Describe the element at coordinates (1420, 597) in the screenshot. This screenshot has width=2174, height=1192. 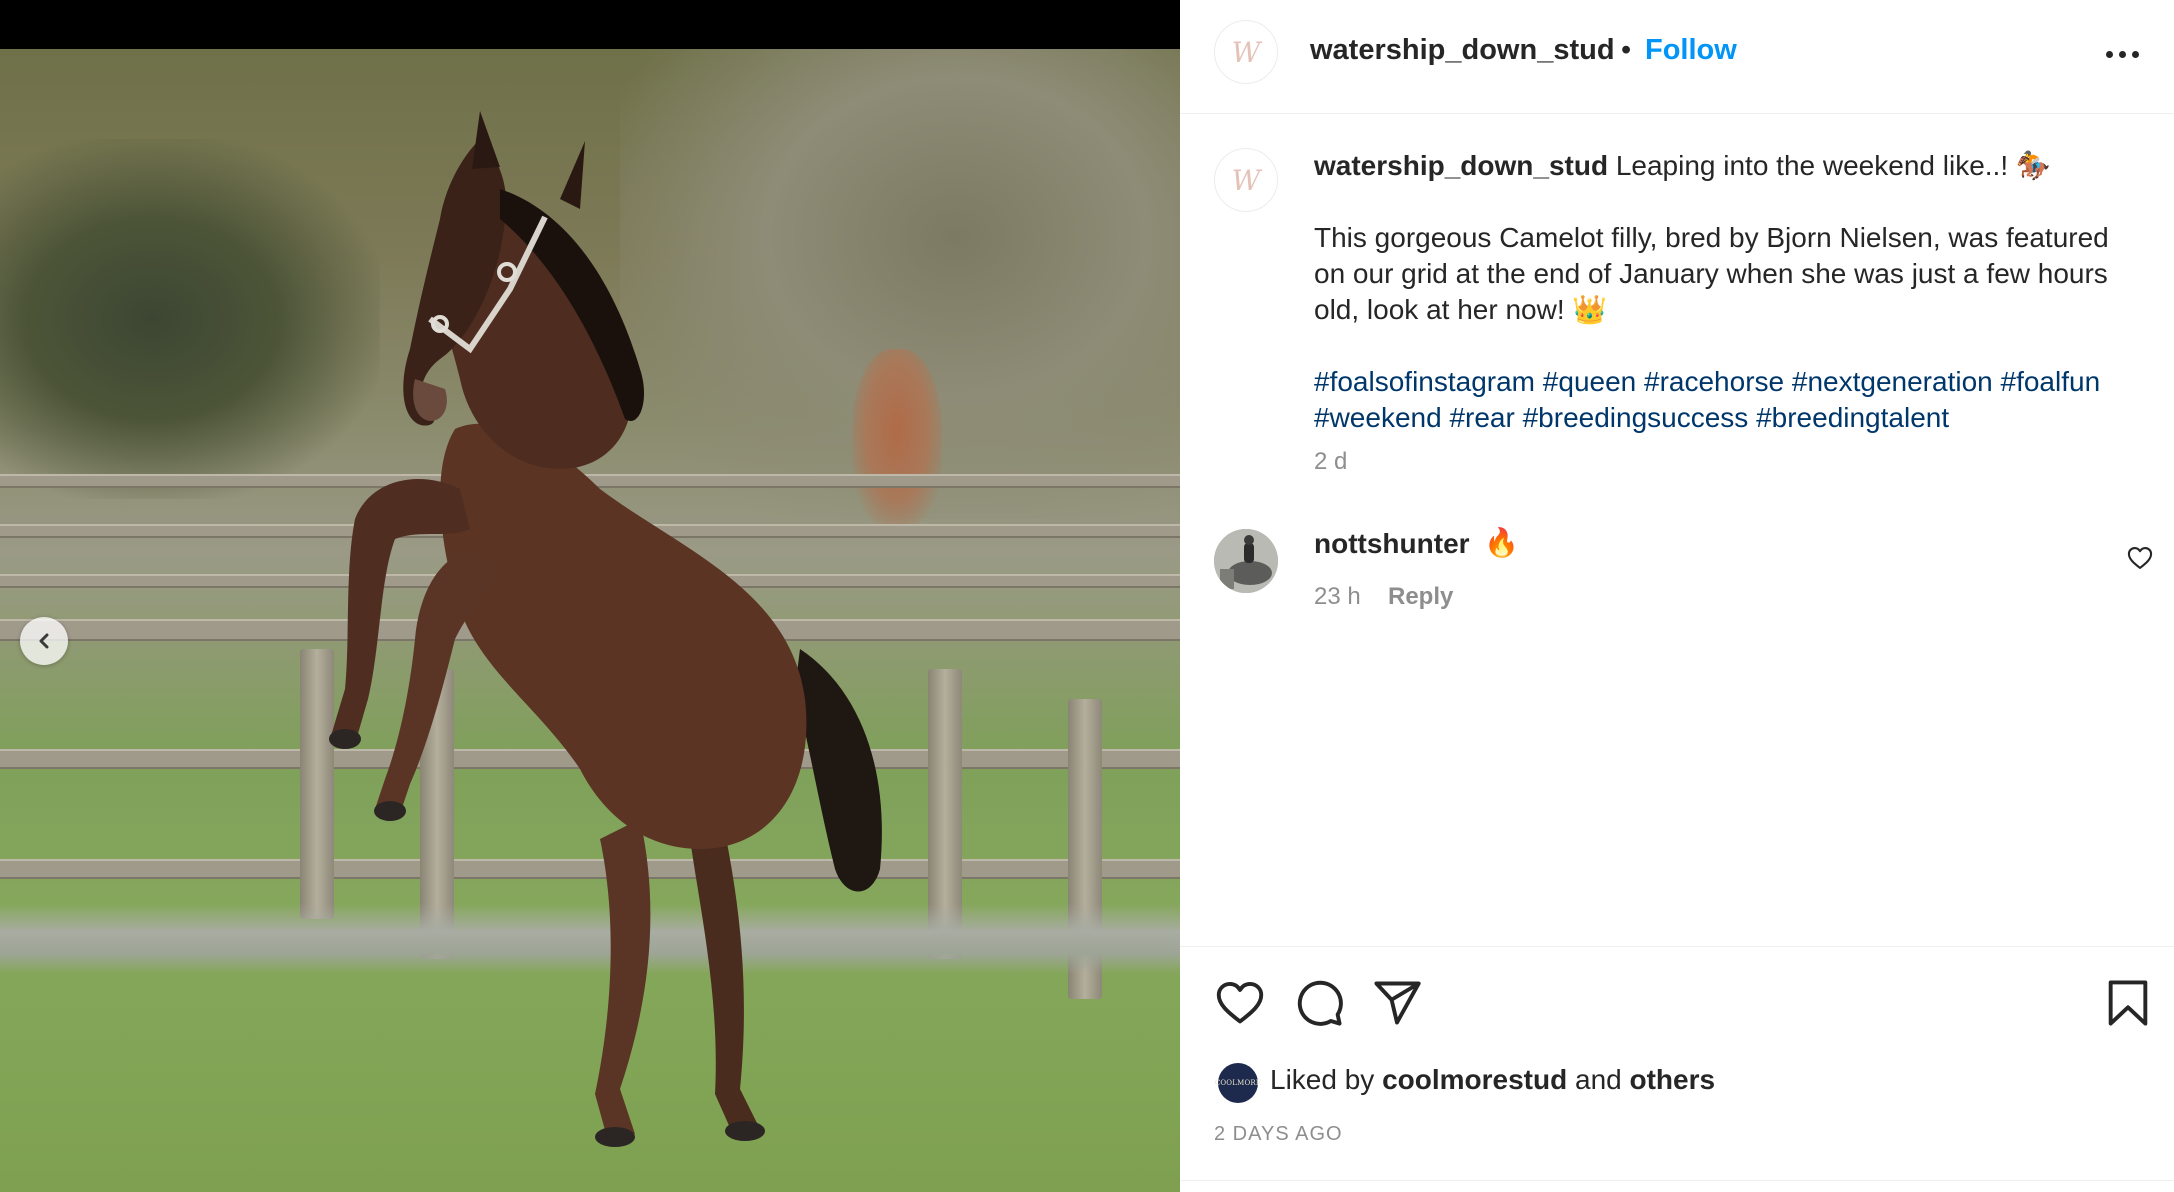
I see `reply-button: Reply` at that location.